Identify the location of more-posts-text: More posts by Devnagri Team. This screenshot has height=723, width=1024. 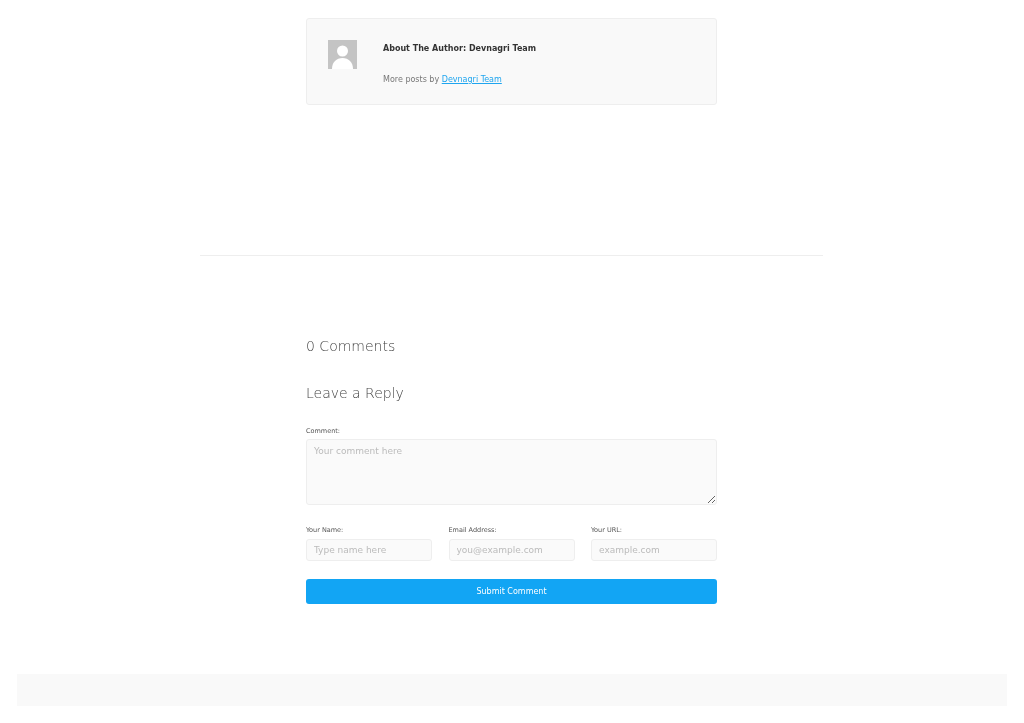
(443, 80).